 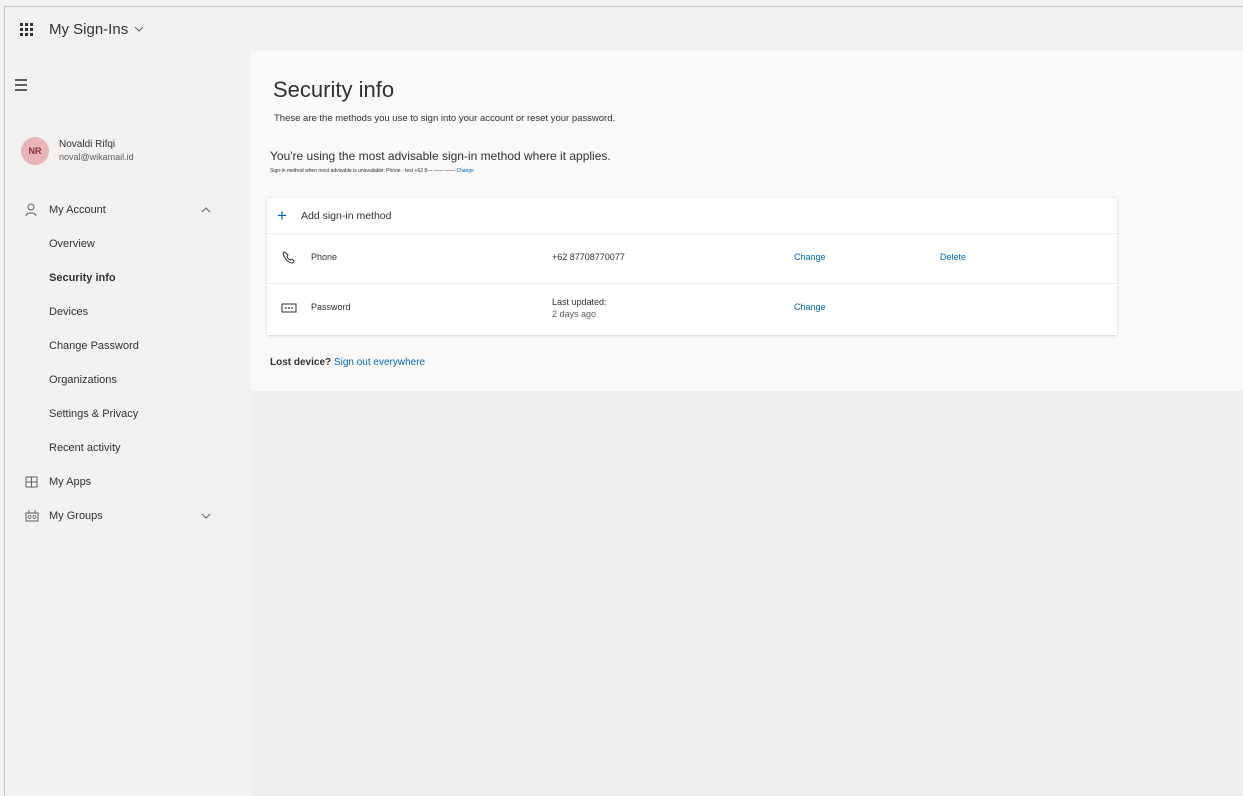 I want to click on method-row-phone: Phone +62 87708770077 Change Delete, so click(x=692, y=259).